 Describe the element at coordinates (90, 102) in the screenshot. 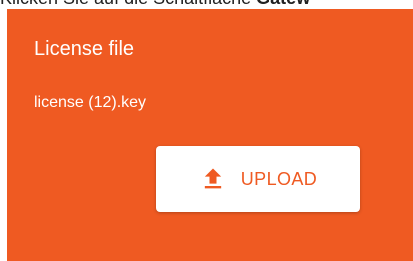

I see `selected-file-name: license (12).key` at that location.